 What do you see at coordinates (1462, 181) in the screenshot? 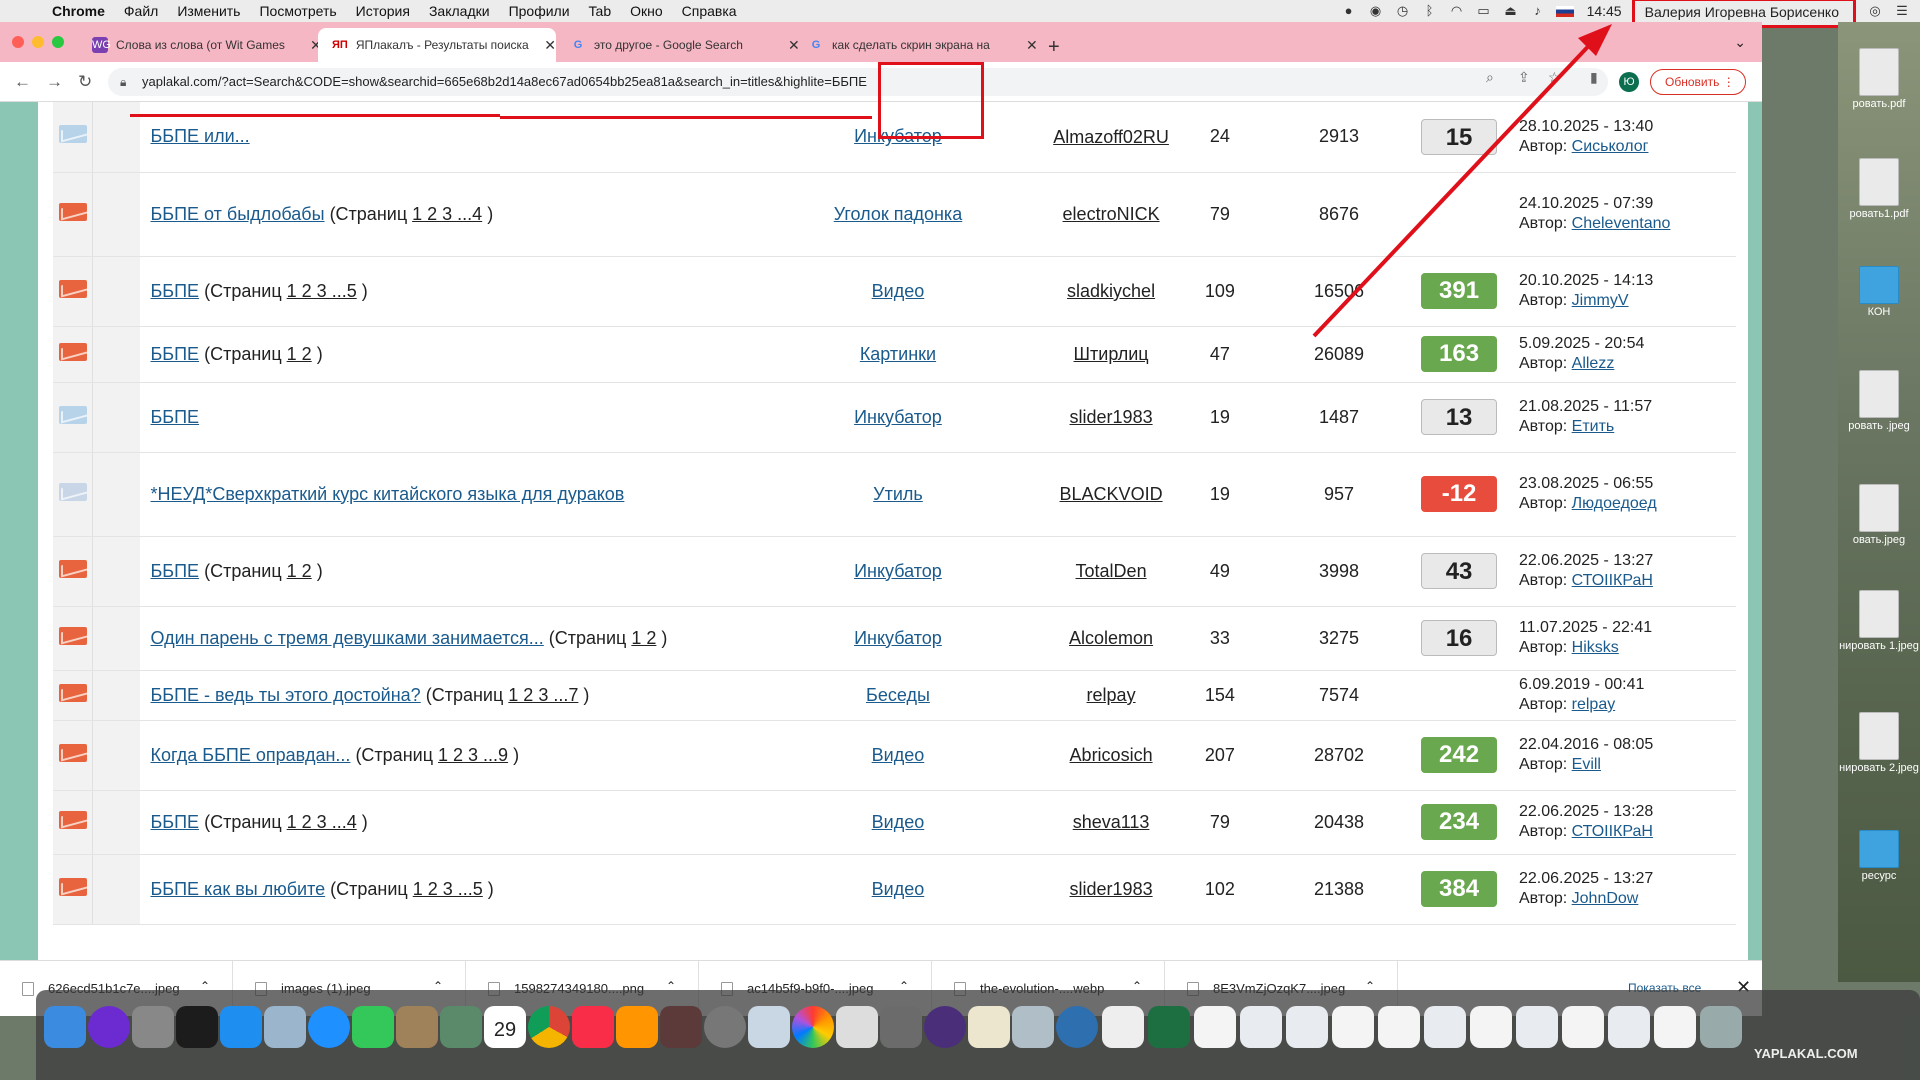
I see `annotation-arrow` at bounding box center [1462, 181].